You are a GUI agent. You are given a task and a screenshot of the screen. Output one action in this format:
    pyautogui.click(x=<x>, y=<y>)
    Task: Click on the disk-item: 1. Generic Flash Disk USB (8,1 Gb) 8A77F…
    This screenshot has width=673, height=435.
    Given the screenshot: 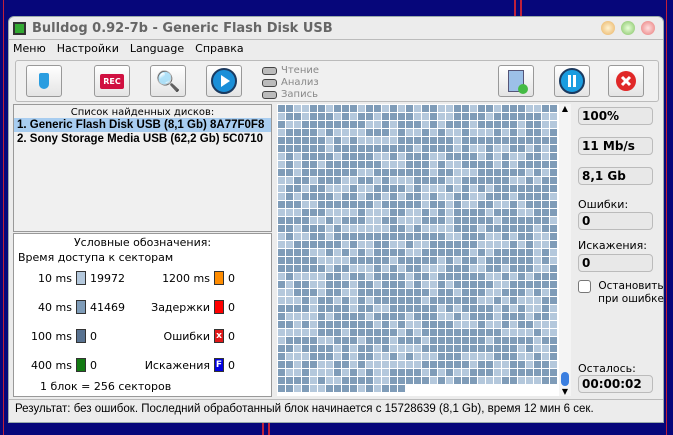 What is the action you would take?
    pyautogui.click(x=142, y=125)
    